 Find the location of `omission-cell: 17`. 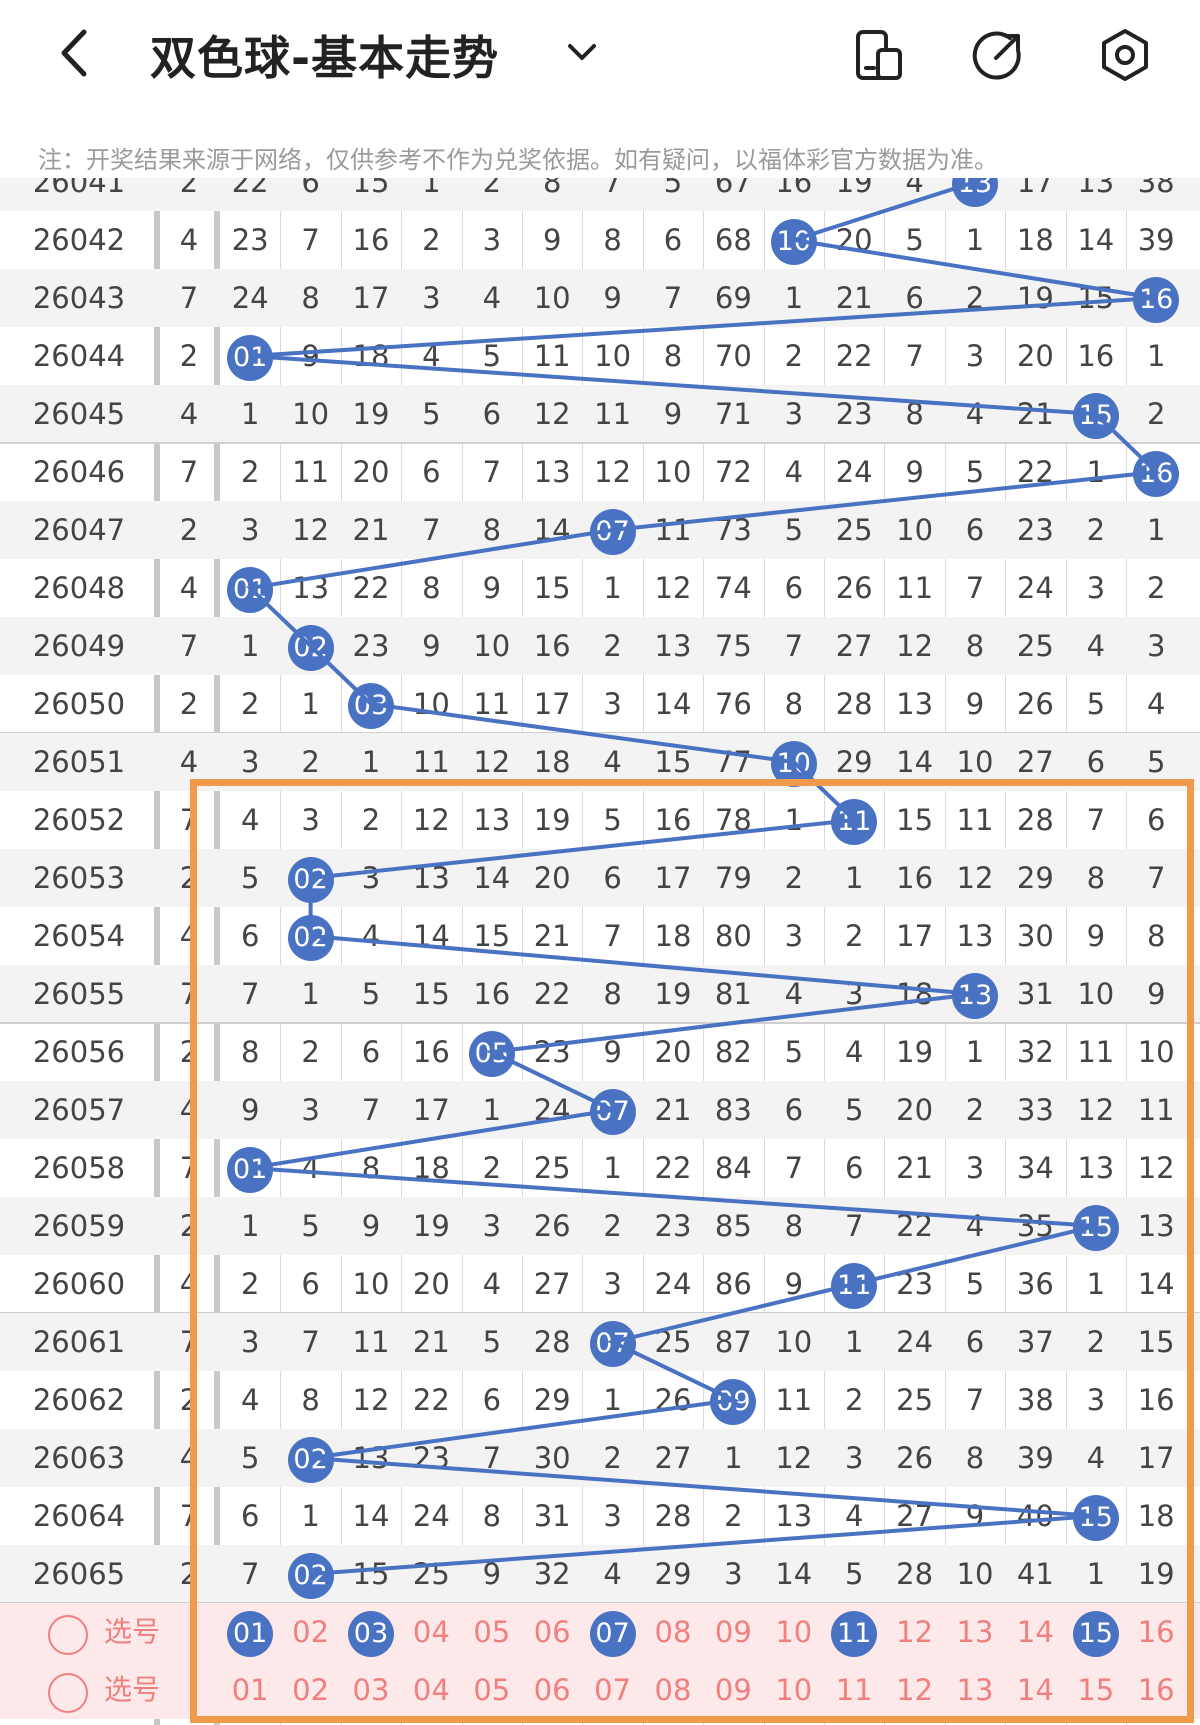

omission-cell: 17 is located at coordinates (371, 298).